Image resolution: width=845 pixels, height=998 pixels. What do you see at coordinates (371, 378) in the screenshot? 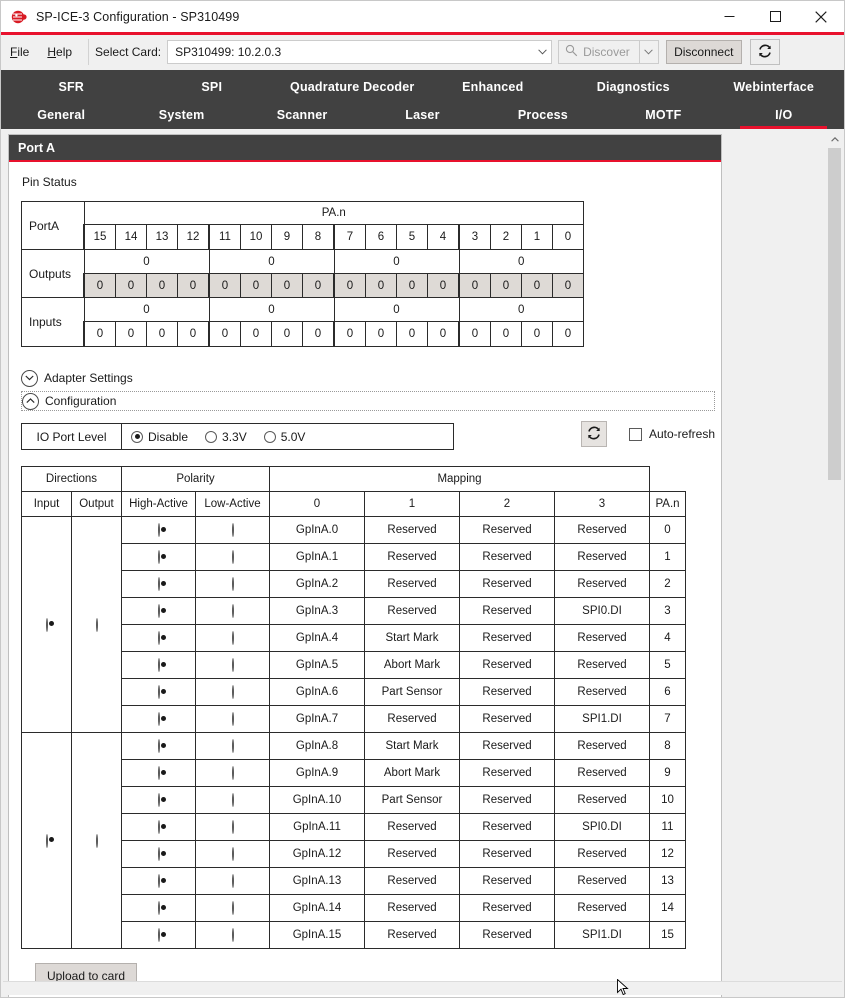
I see `adapter-settings-header: Adapter Settings` at bounding box center [371, 378].